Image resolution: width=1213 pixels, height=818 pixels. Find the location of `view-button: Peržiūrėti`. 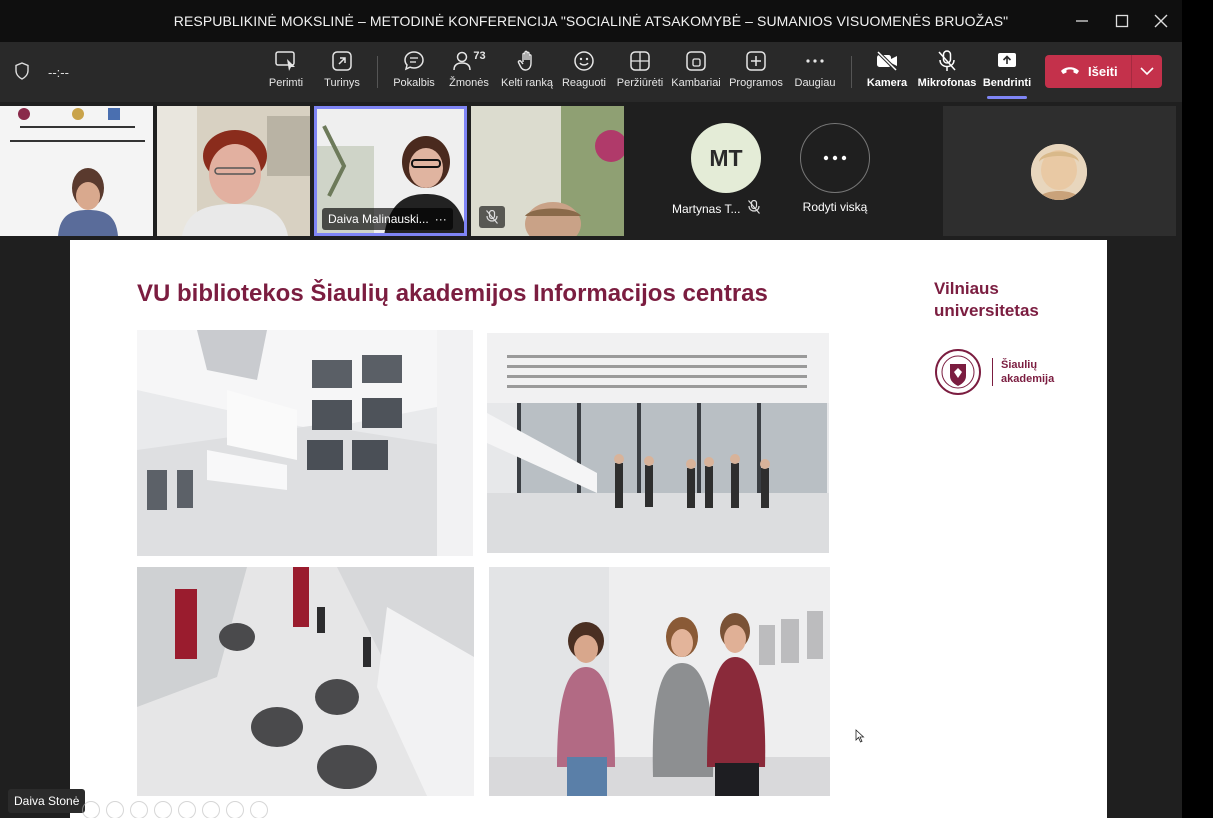

view-button: Peržiūrėti is located at coordinates (640, 73).